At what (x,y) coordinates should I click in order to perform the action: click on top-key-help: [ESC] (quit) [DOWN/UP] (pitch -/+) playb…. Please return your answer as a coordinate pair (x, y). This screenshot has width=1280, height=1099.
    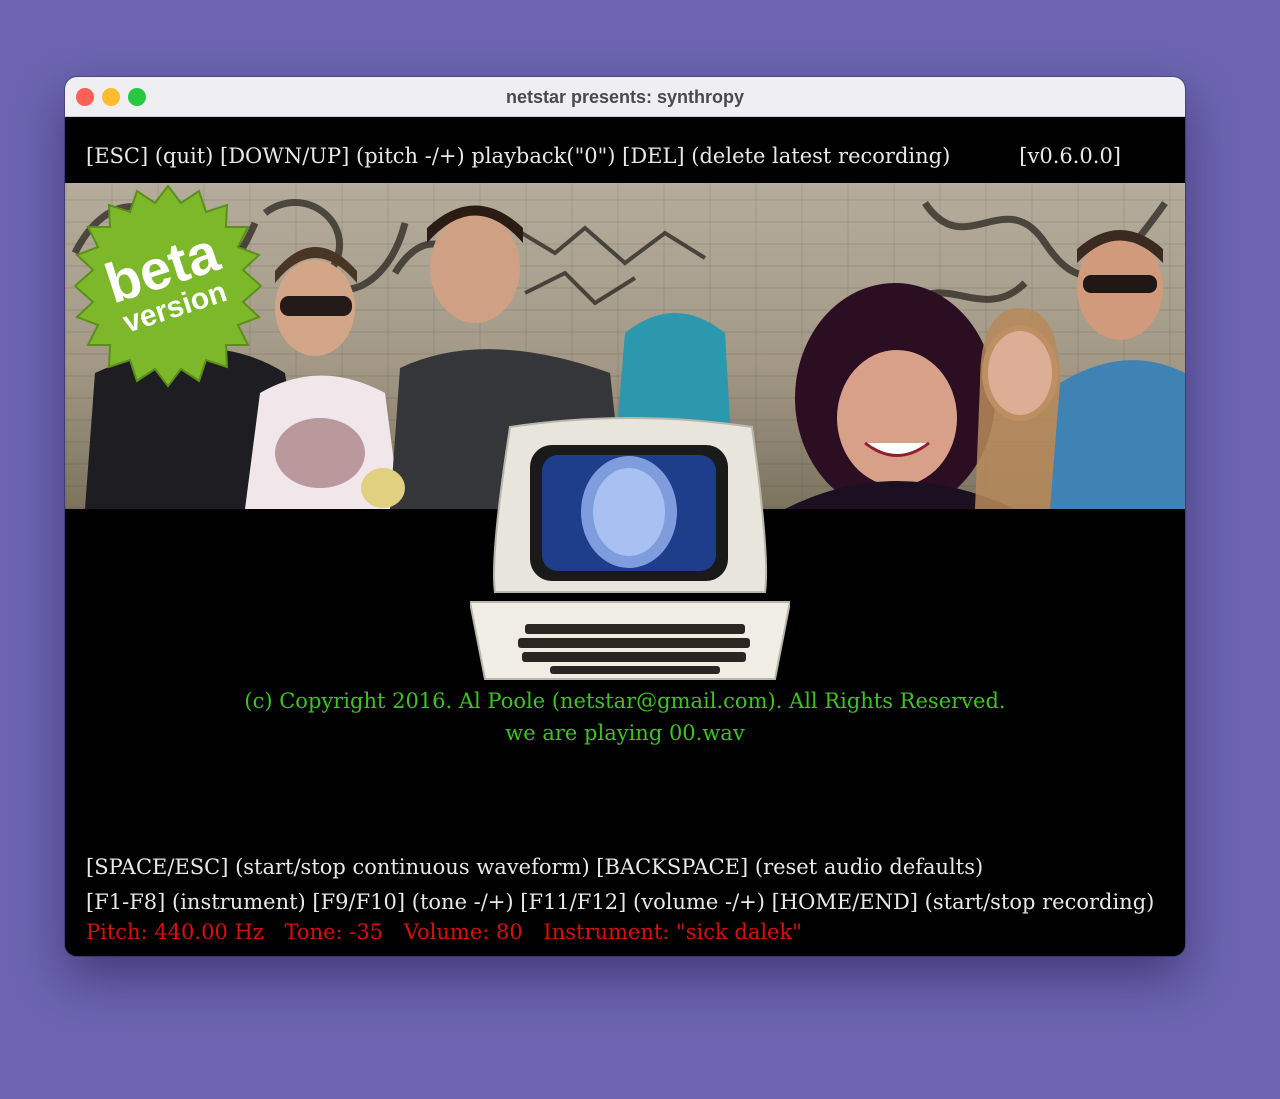
    Looking at the image, I should click on (518, 156).